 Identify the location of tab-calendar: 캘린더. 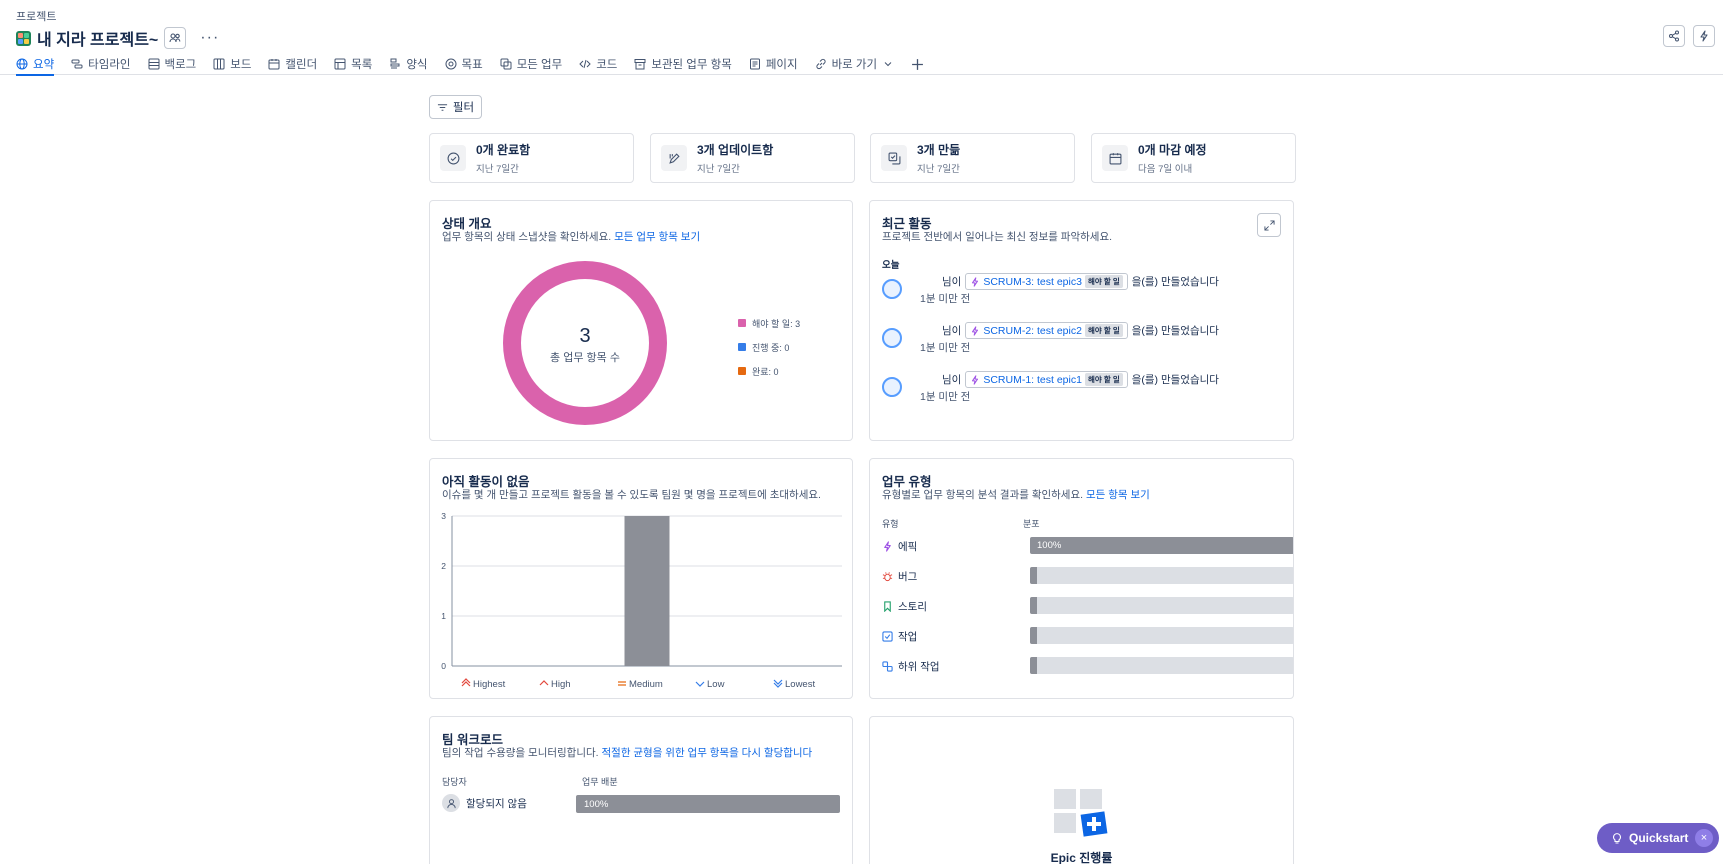
(292, 64).